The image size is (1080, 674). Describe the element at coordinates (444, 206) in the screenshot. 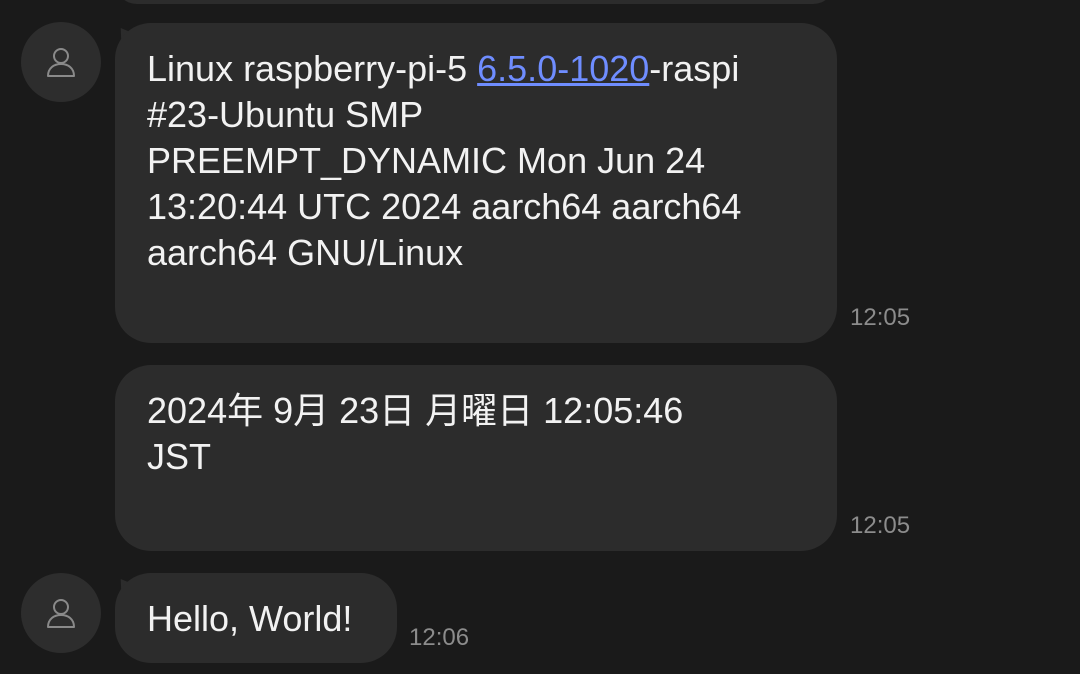

I see `message-text-line: 13:20:44 UTC 2024 aarch64 aarch64` at that location.